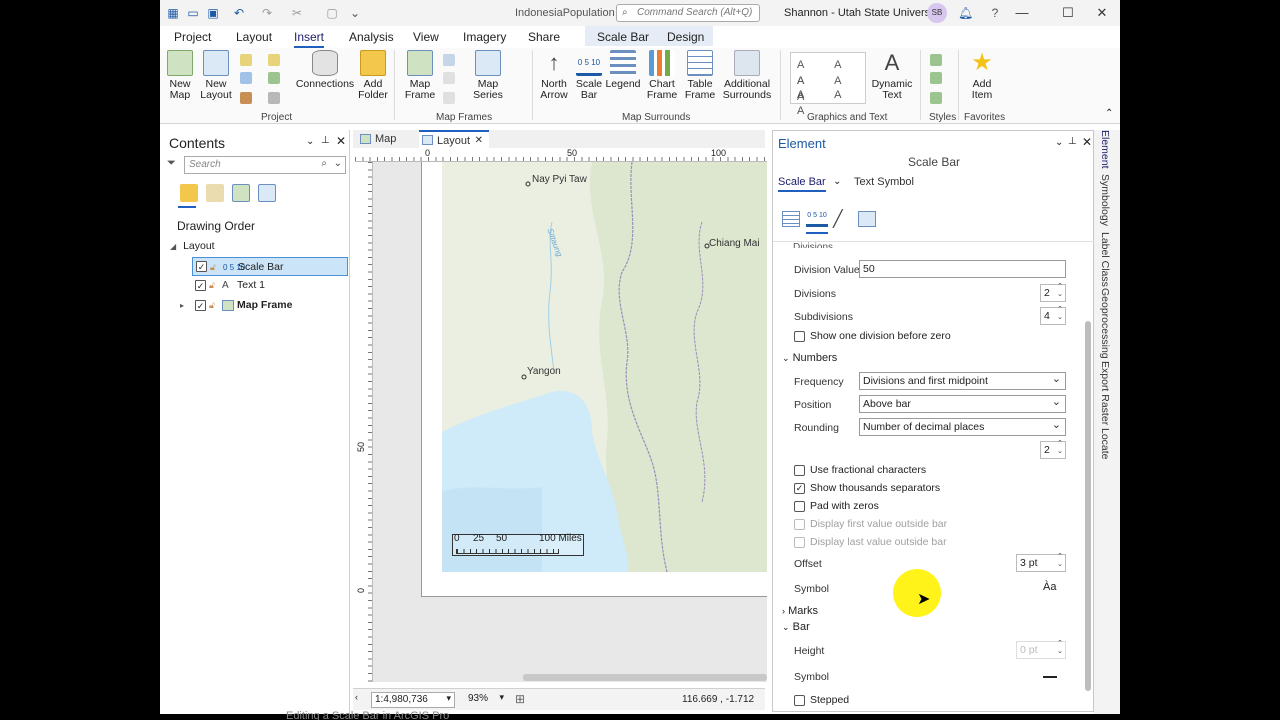 The image size is (1280, 720). Describe the element at coordinates (215, 193) in the screenshot. I see `list-by-type-icon` at that location.